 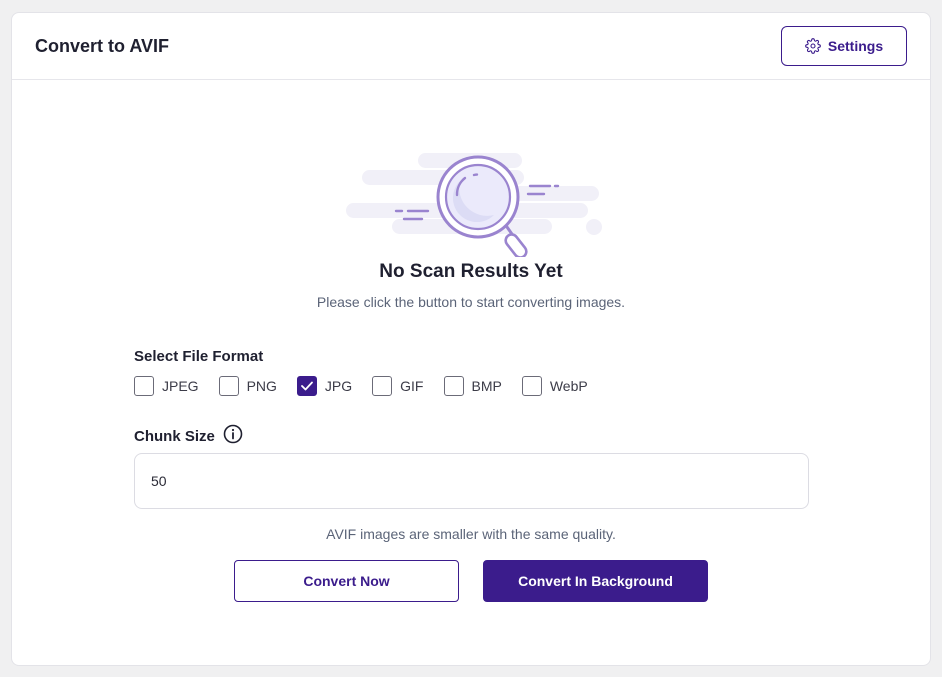 I want to click on chunk-size-label-row: Chunk Size, so click(x=188, y=436).